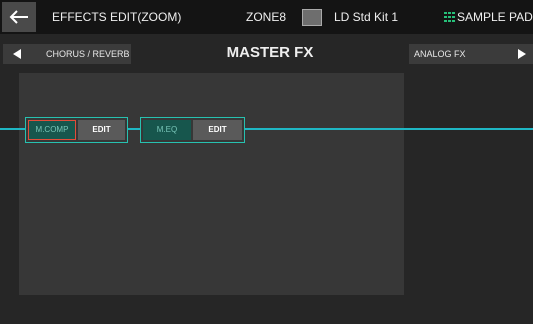 Image resolution: width=533 pixels, height=324 pixels. What do you see at coordinates (495, 17) in the screenshot?
I see `sample-pad-label: SAMPLE PAD` at bounding box center [495, 17].